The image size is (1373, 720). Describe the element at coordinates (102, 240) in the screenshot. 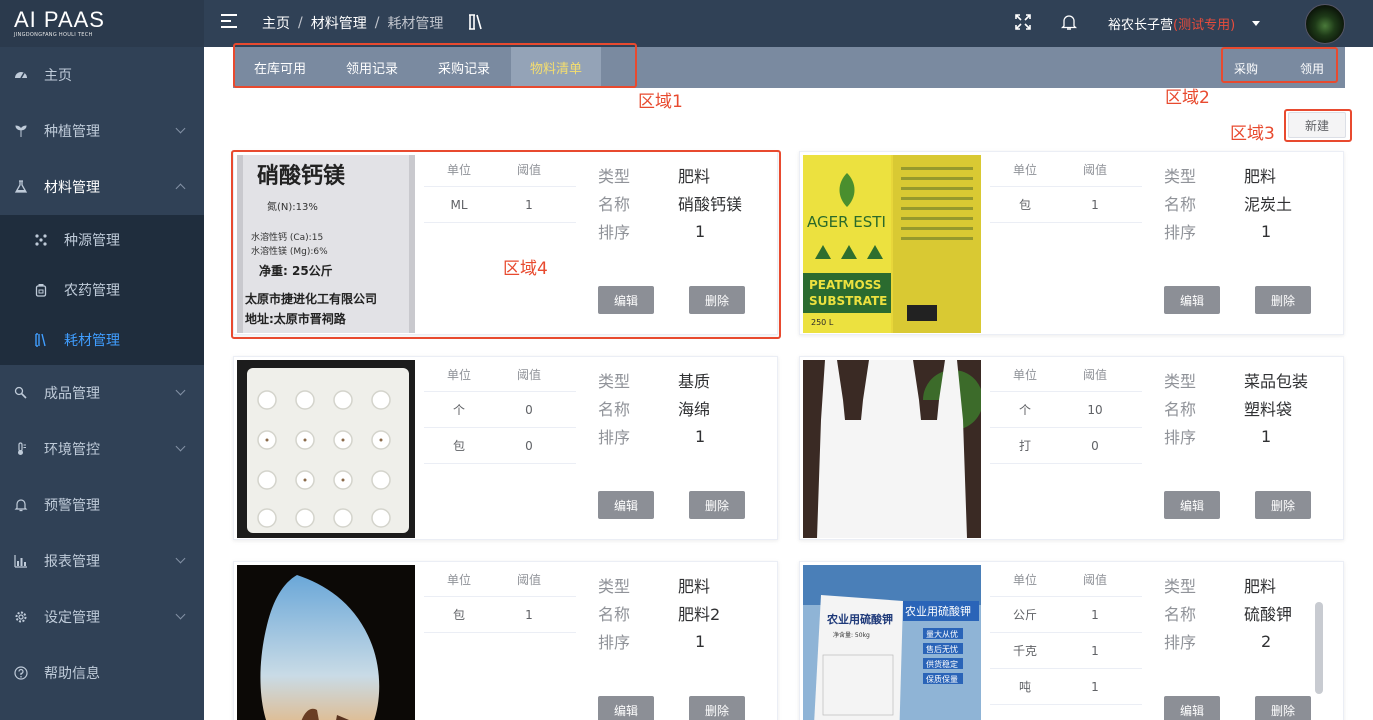

I see `sidebar-subitem-seeds: 种源管理` at that location.